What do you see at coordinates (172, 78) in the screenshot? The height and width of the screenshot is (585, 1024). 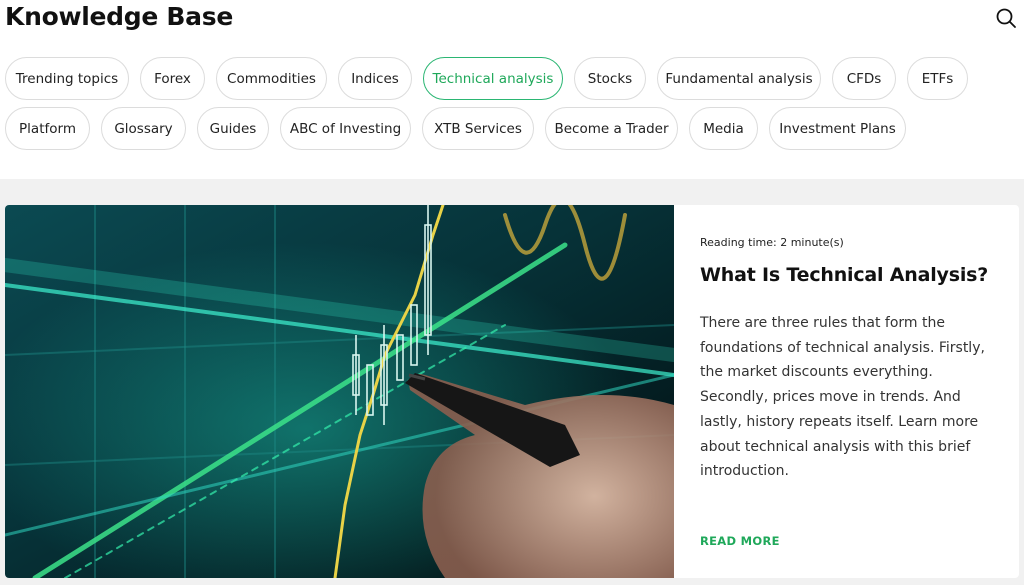 I see `chip-forex: Forex` at bounding box center [172, 78].